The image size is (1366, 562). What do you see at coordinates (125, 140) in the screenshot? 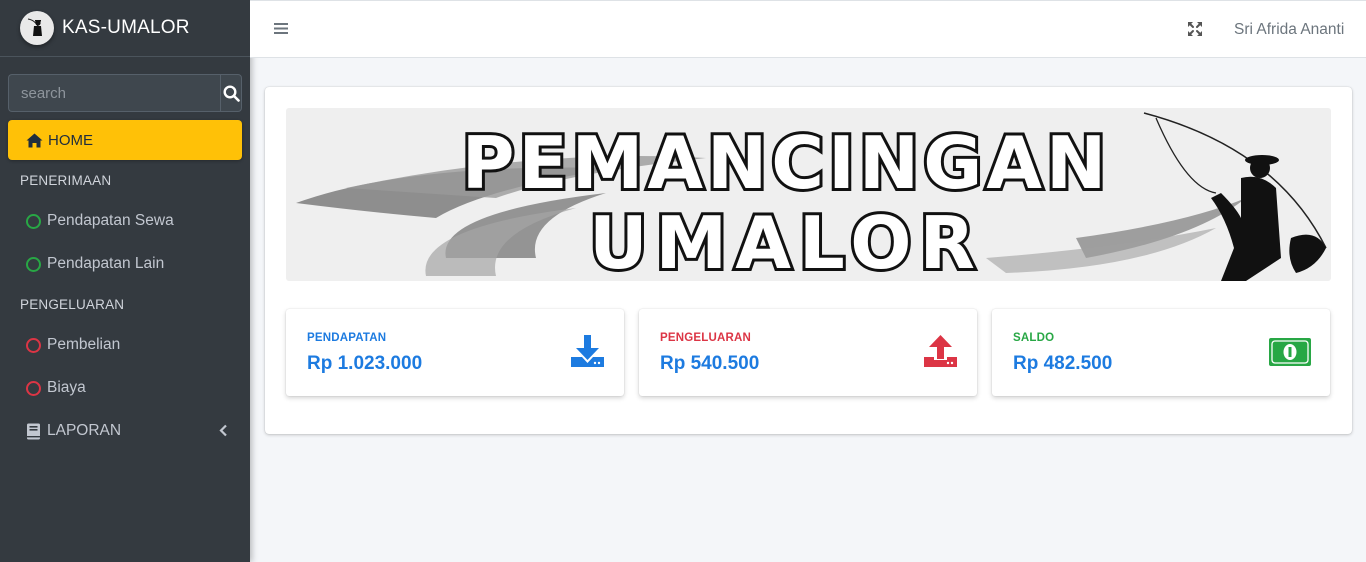
I see `sidebar-item-home: HOME` at bounding box center [125, 140].